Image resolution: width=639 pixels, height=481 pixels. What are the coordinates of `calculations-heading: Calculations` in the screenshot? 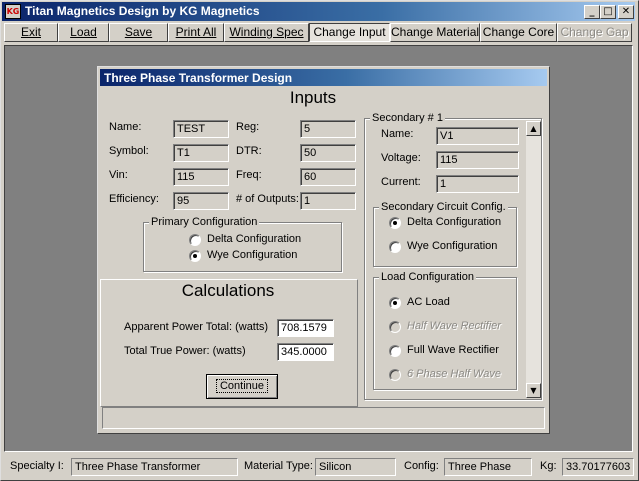 It's located at (228, 290).